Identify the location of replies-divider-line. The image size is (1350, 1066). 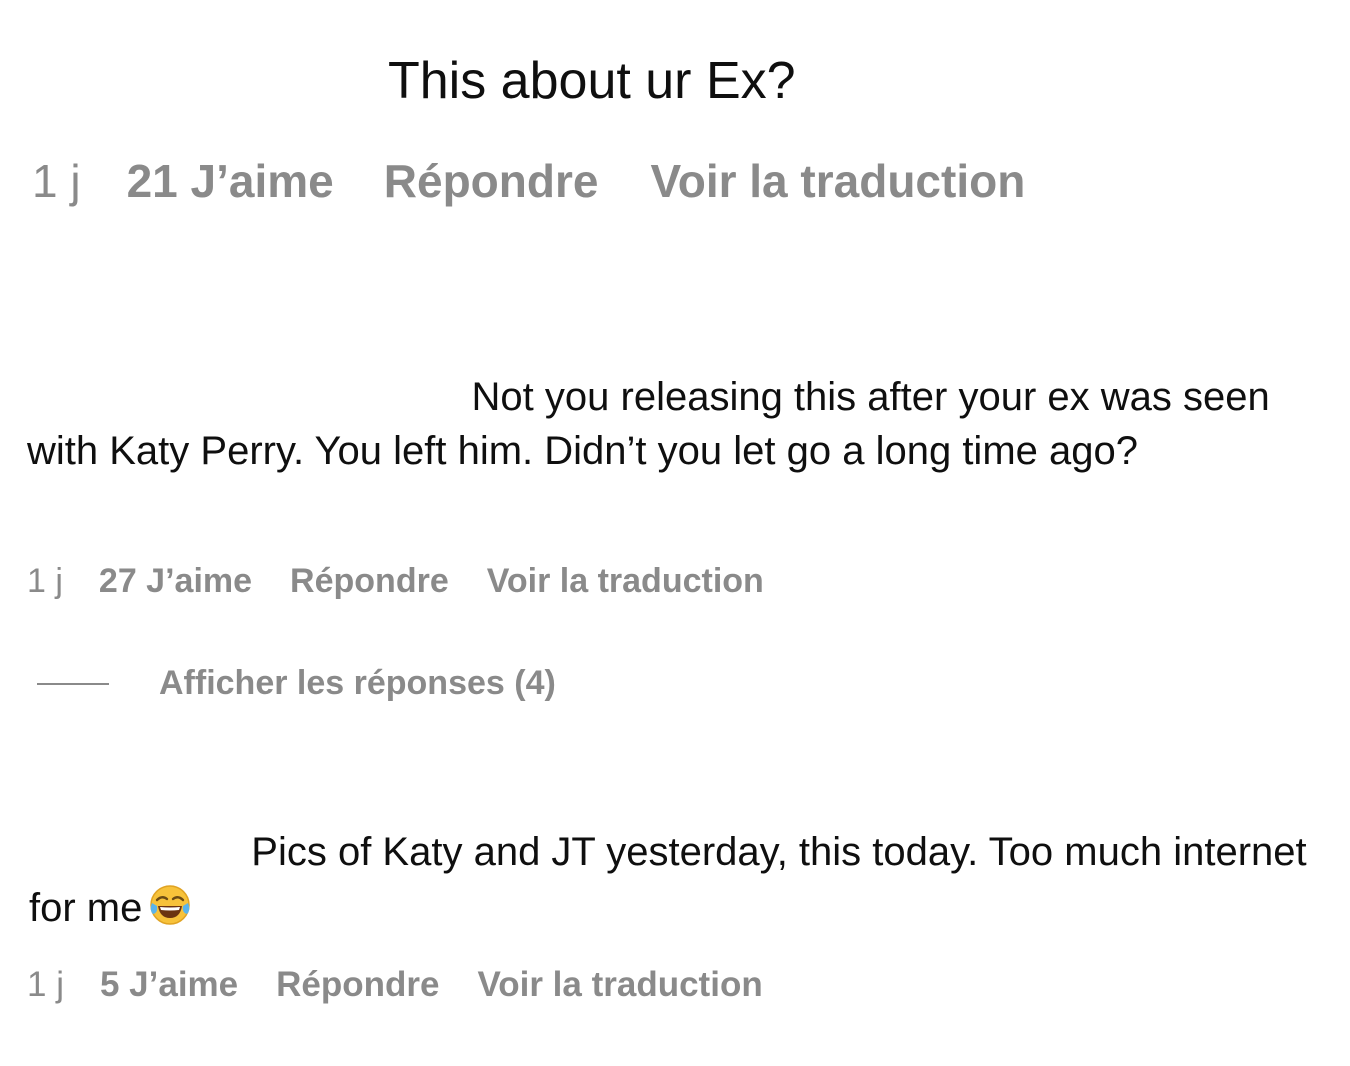
(73, 683).